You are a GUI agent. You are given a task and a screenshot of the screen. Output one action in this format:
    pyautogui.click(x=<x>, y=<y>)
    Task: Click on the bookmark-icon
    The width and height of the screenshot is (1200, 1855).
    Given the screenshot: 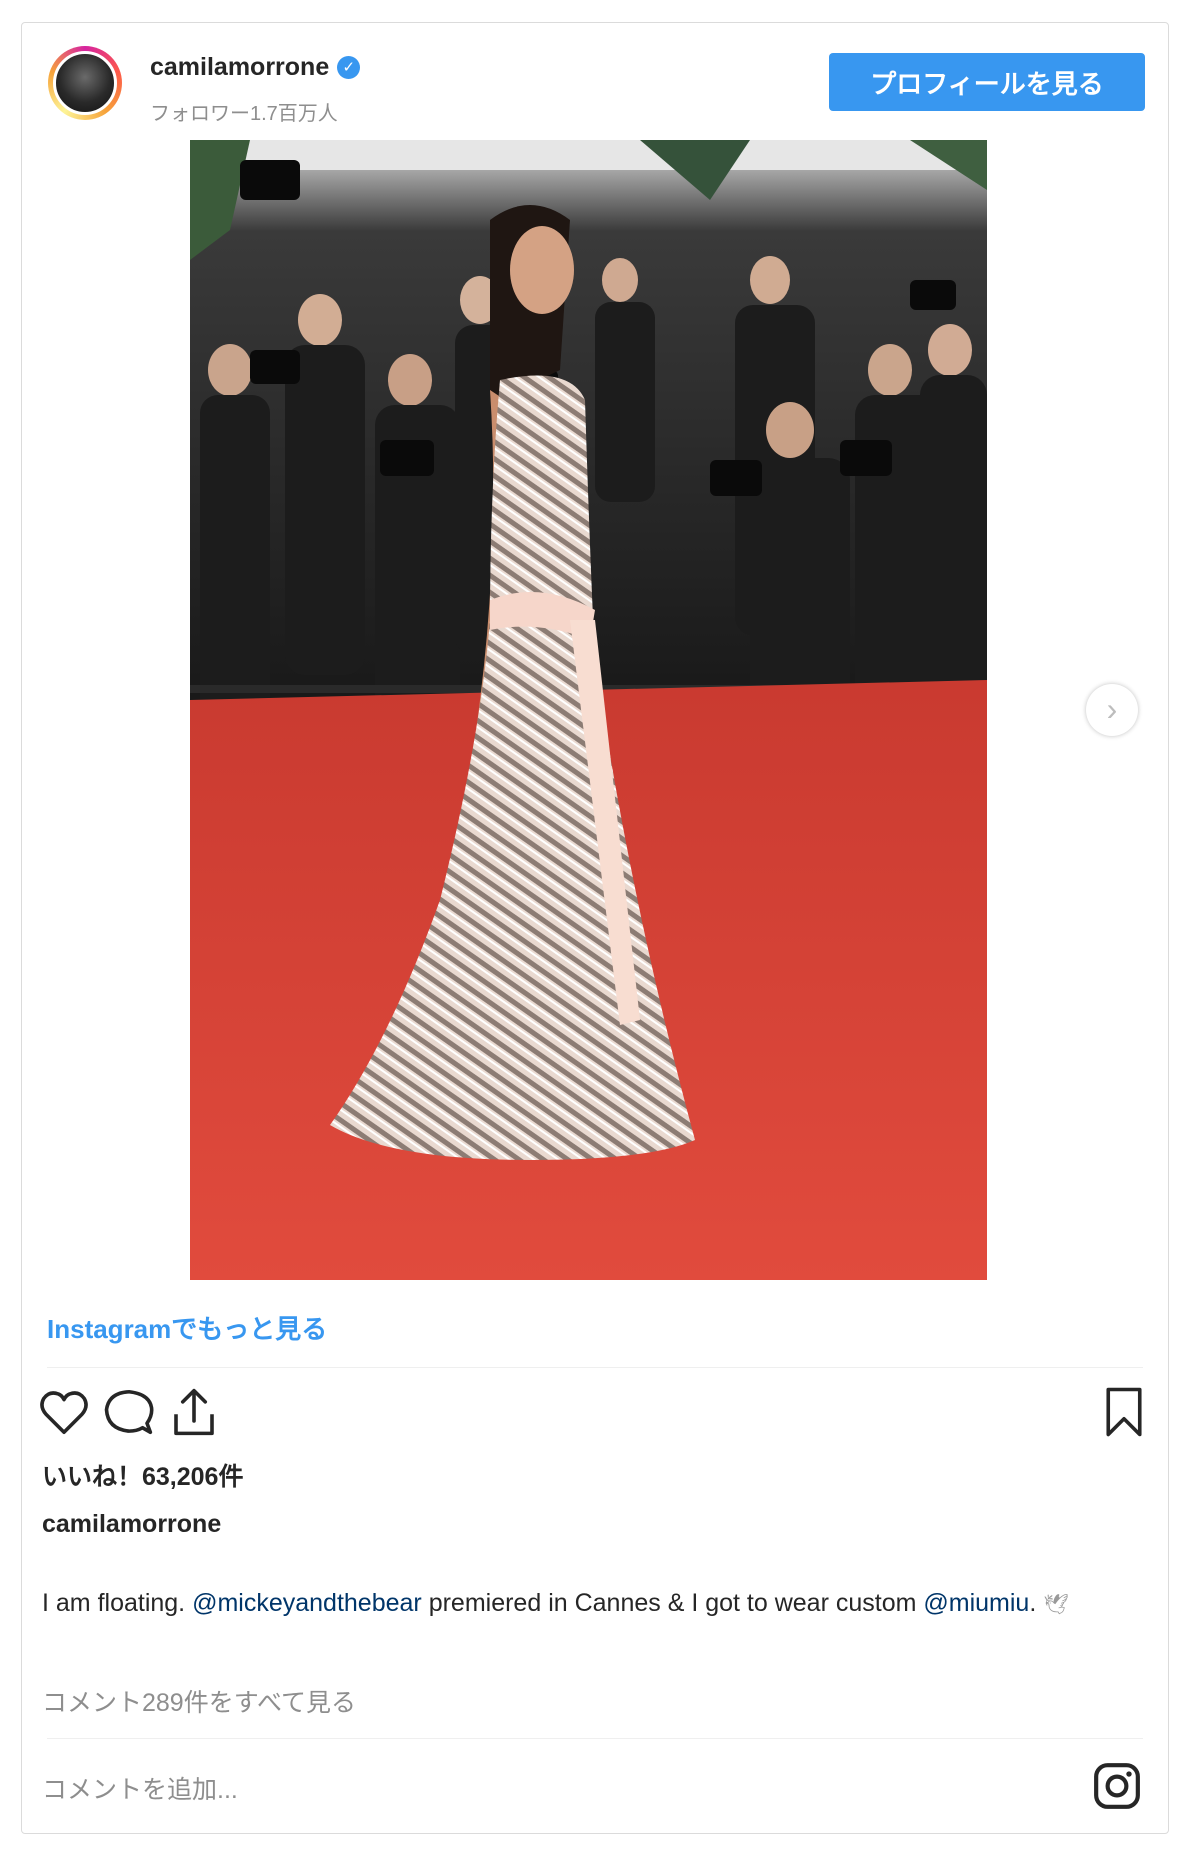 What is the action you would take?
    pyautogui.click(x=1124, y=1412)
    